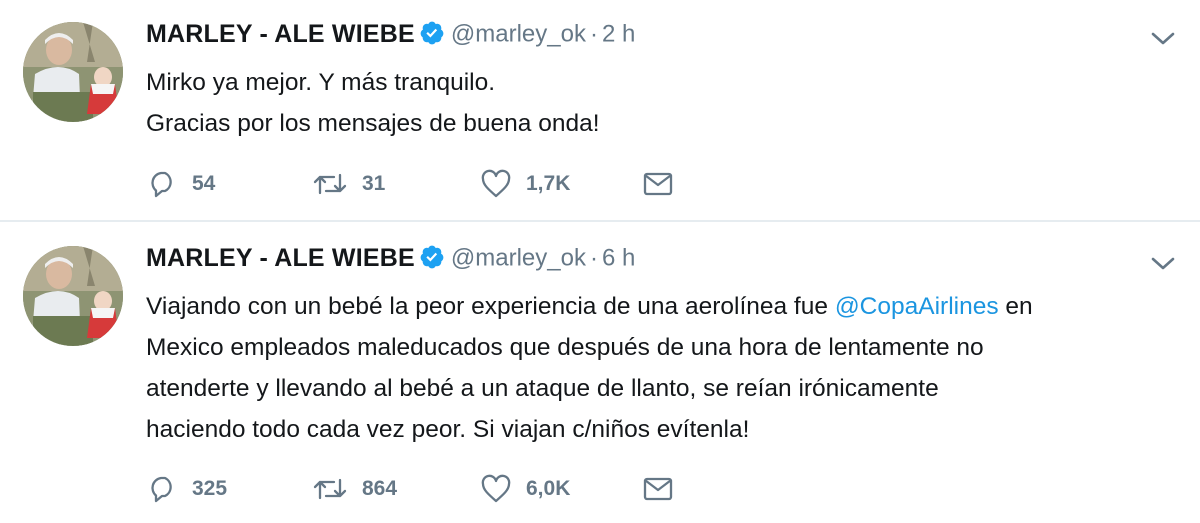 This screenshot has height=523, width=1200. Describe the element at coordinates (917, 306) in the screenshot. I see `mention-link: @CopaAirlines` at that location.